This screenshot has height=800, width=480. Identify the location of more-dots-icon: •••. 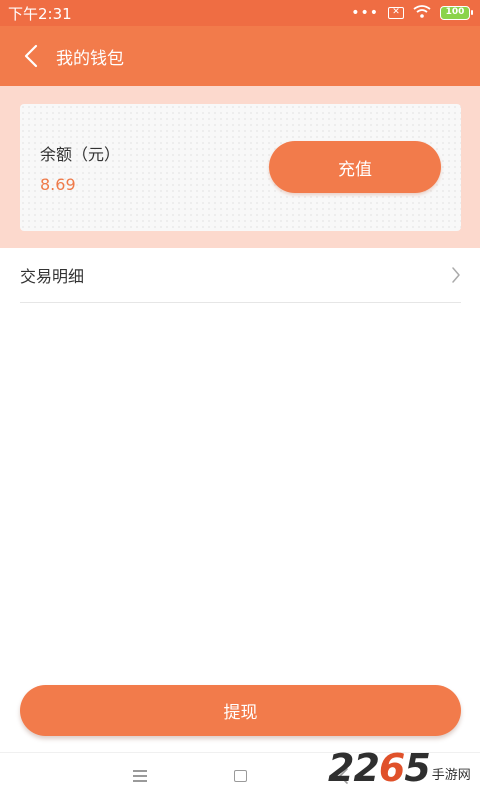
(365, 13).